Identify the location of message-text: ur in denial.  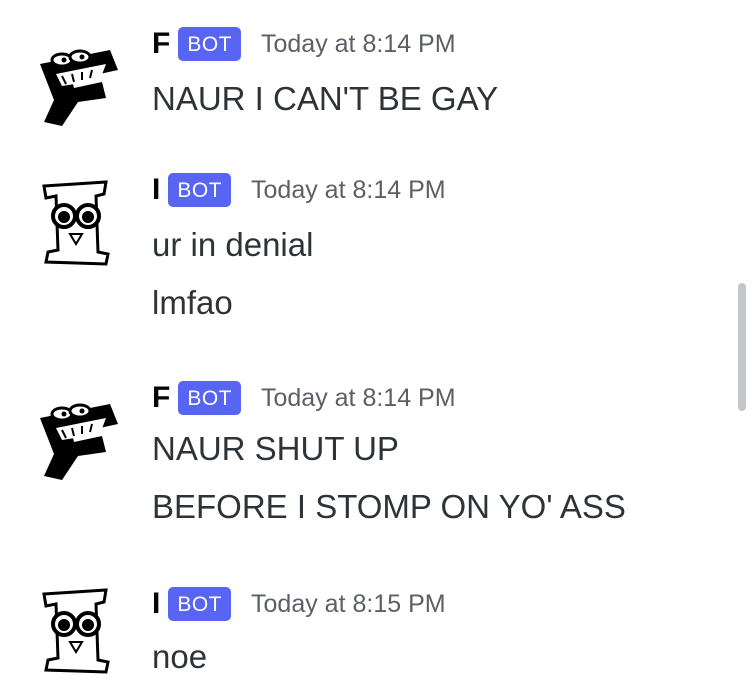
(233, 244).